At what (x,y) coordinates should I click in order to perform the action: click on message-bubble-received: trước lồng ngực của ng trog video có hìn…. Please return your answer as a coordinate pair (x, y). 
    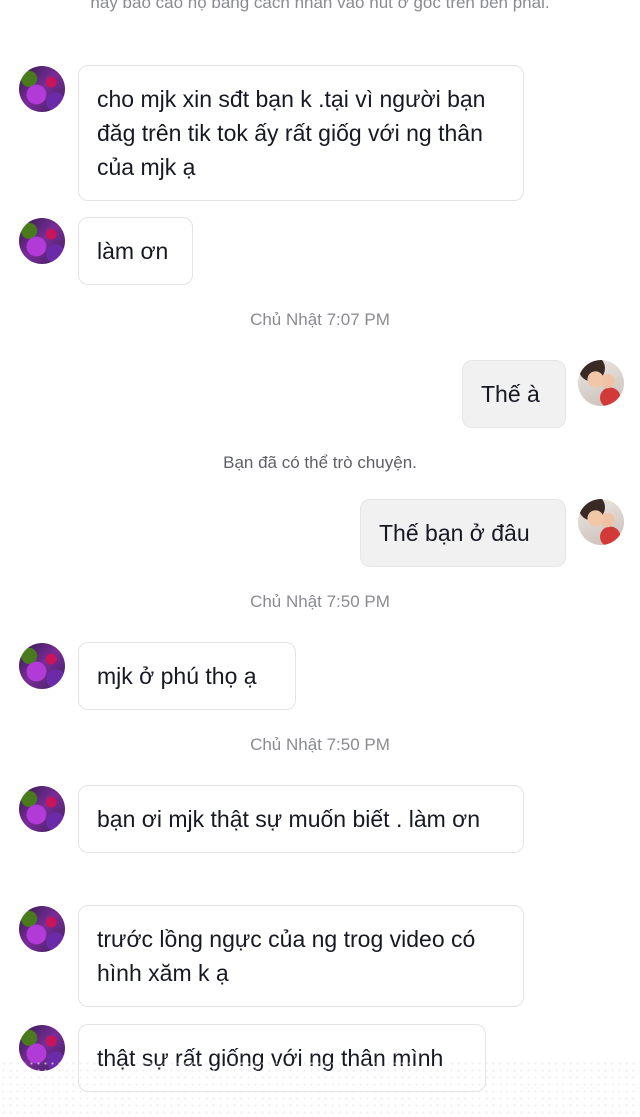
    Looking at the image, I should click on (301, 956).